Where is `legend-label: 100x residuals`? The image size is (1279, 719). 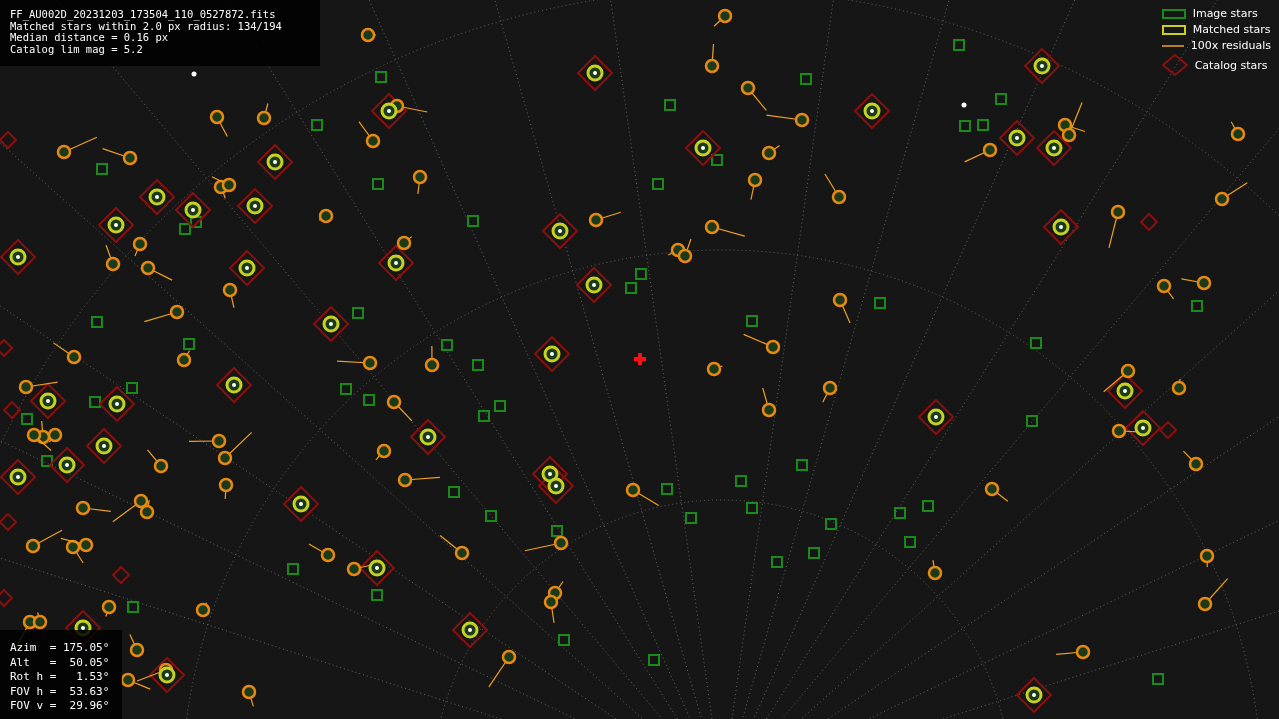
legend-label: 100x residuals is located at coordinates (1230, 45).